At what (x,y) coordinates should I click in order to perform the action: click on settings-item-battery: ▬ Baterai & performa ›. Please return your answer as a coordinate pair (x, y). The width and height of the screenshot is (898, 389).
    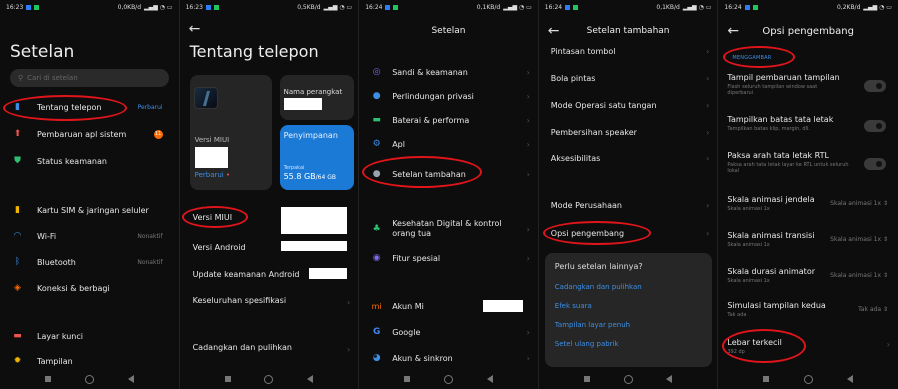
    Looking at the image, I should click on (448, 120).